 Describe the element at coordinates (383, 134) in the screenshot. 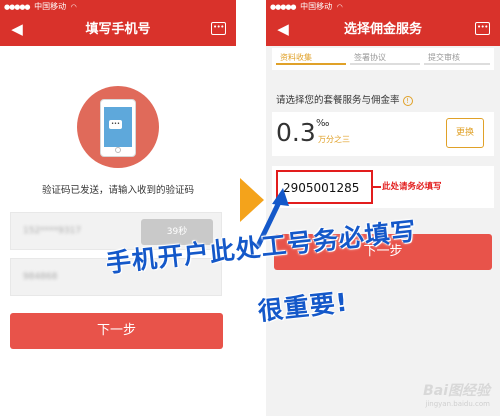

I see `commission-rate-card: 0.3 ‰ 万分之三 更换` at that location.